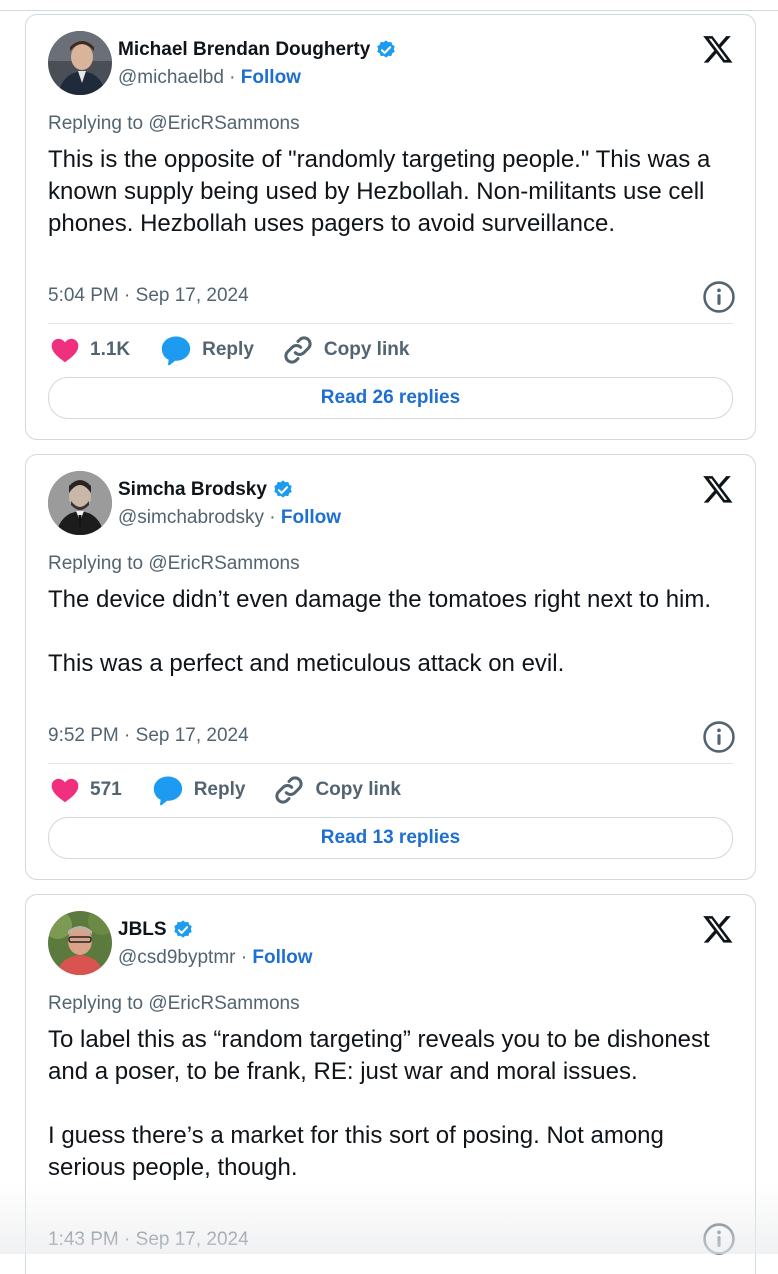 This screenshot has width=778, height=1274. I want to click on action-bar: 1.1K Reply Copy link, so click(228, 350).